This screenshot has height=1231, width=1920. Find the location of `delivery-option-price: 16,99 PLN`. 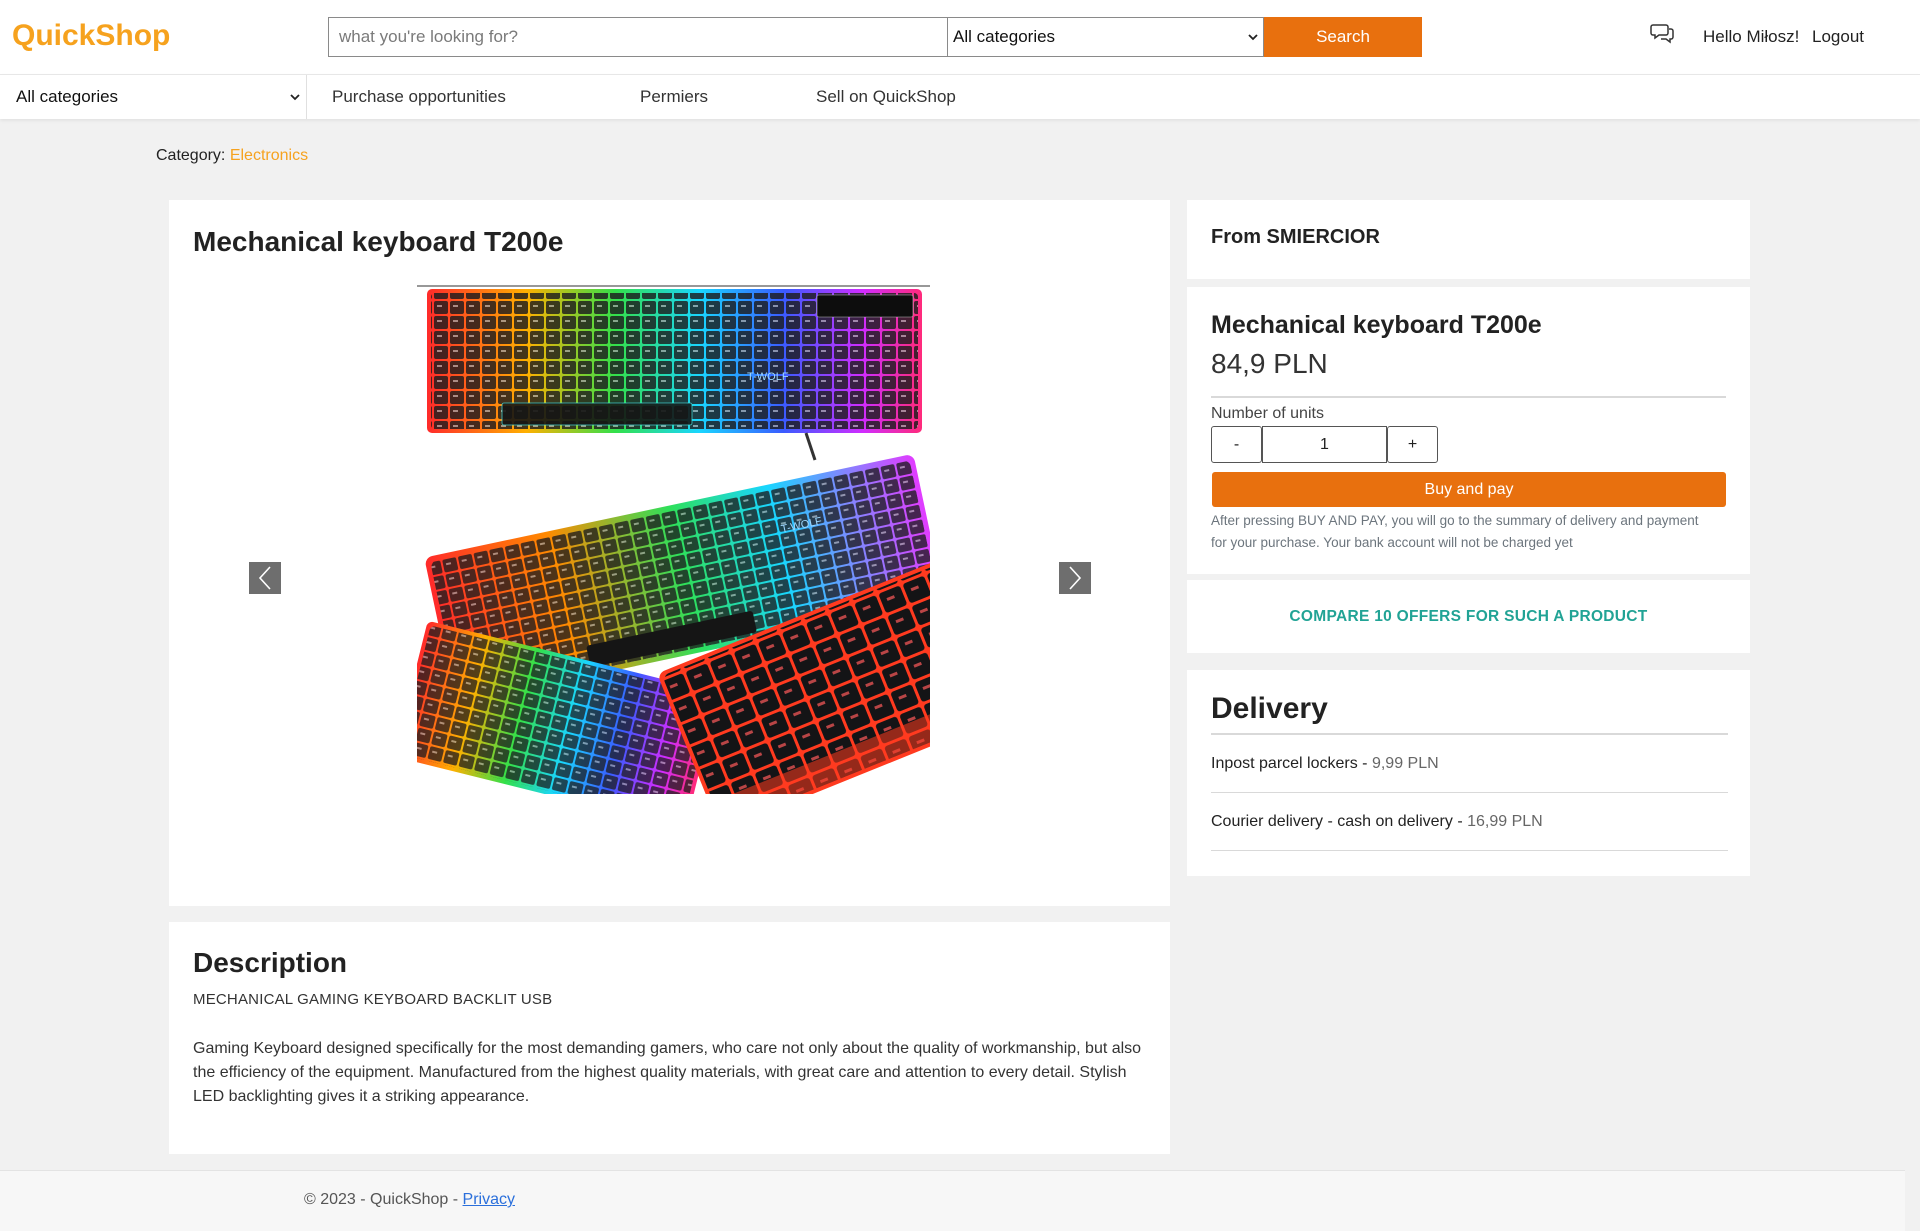

delivery-option-price: 16,99 PLN is located at coordinates (1505, 821).